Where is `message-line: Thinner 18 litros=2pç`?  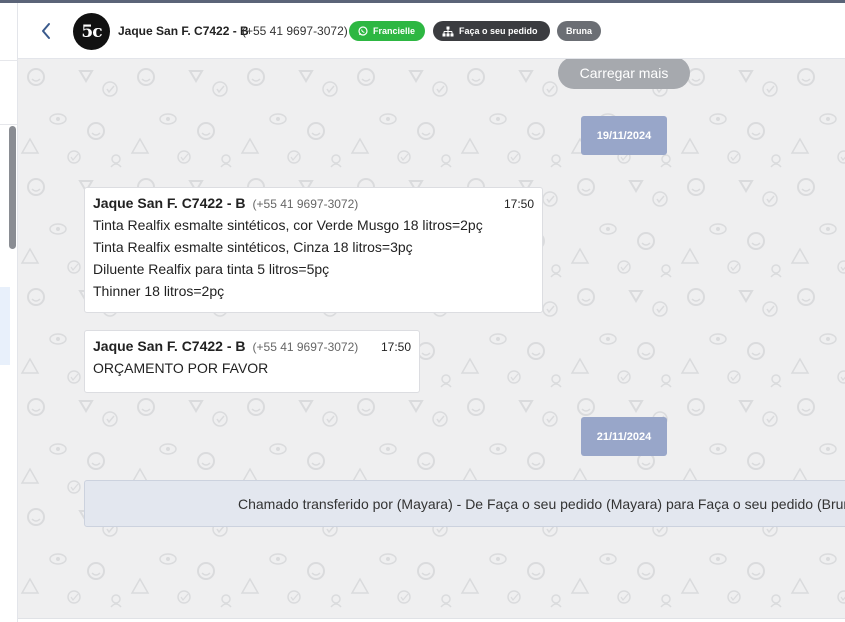
message-line: Thinner 18 litros=2pç is located at coordinates (159, 291).